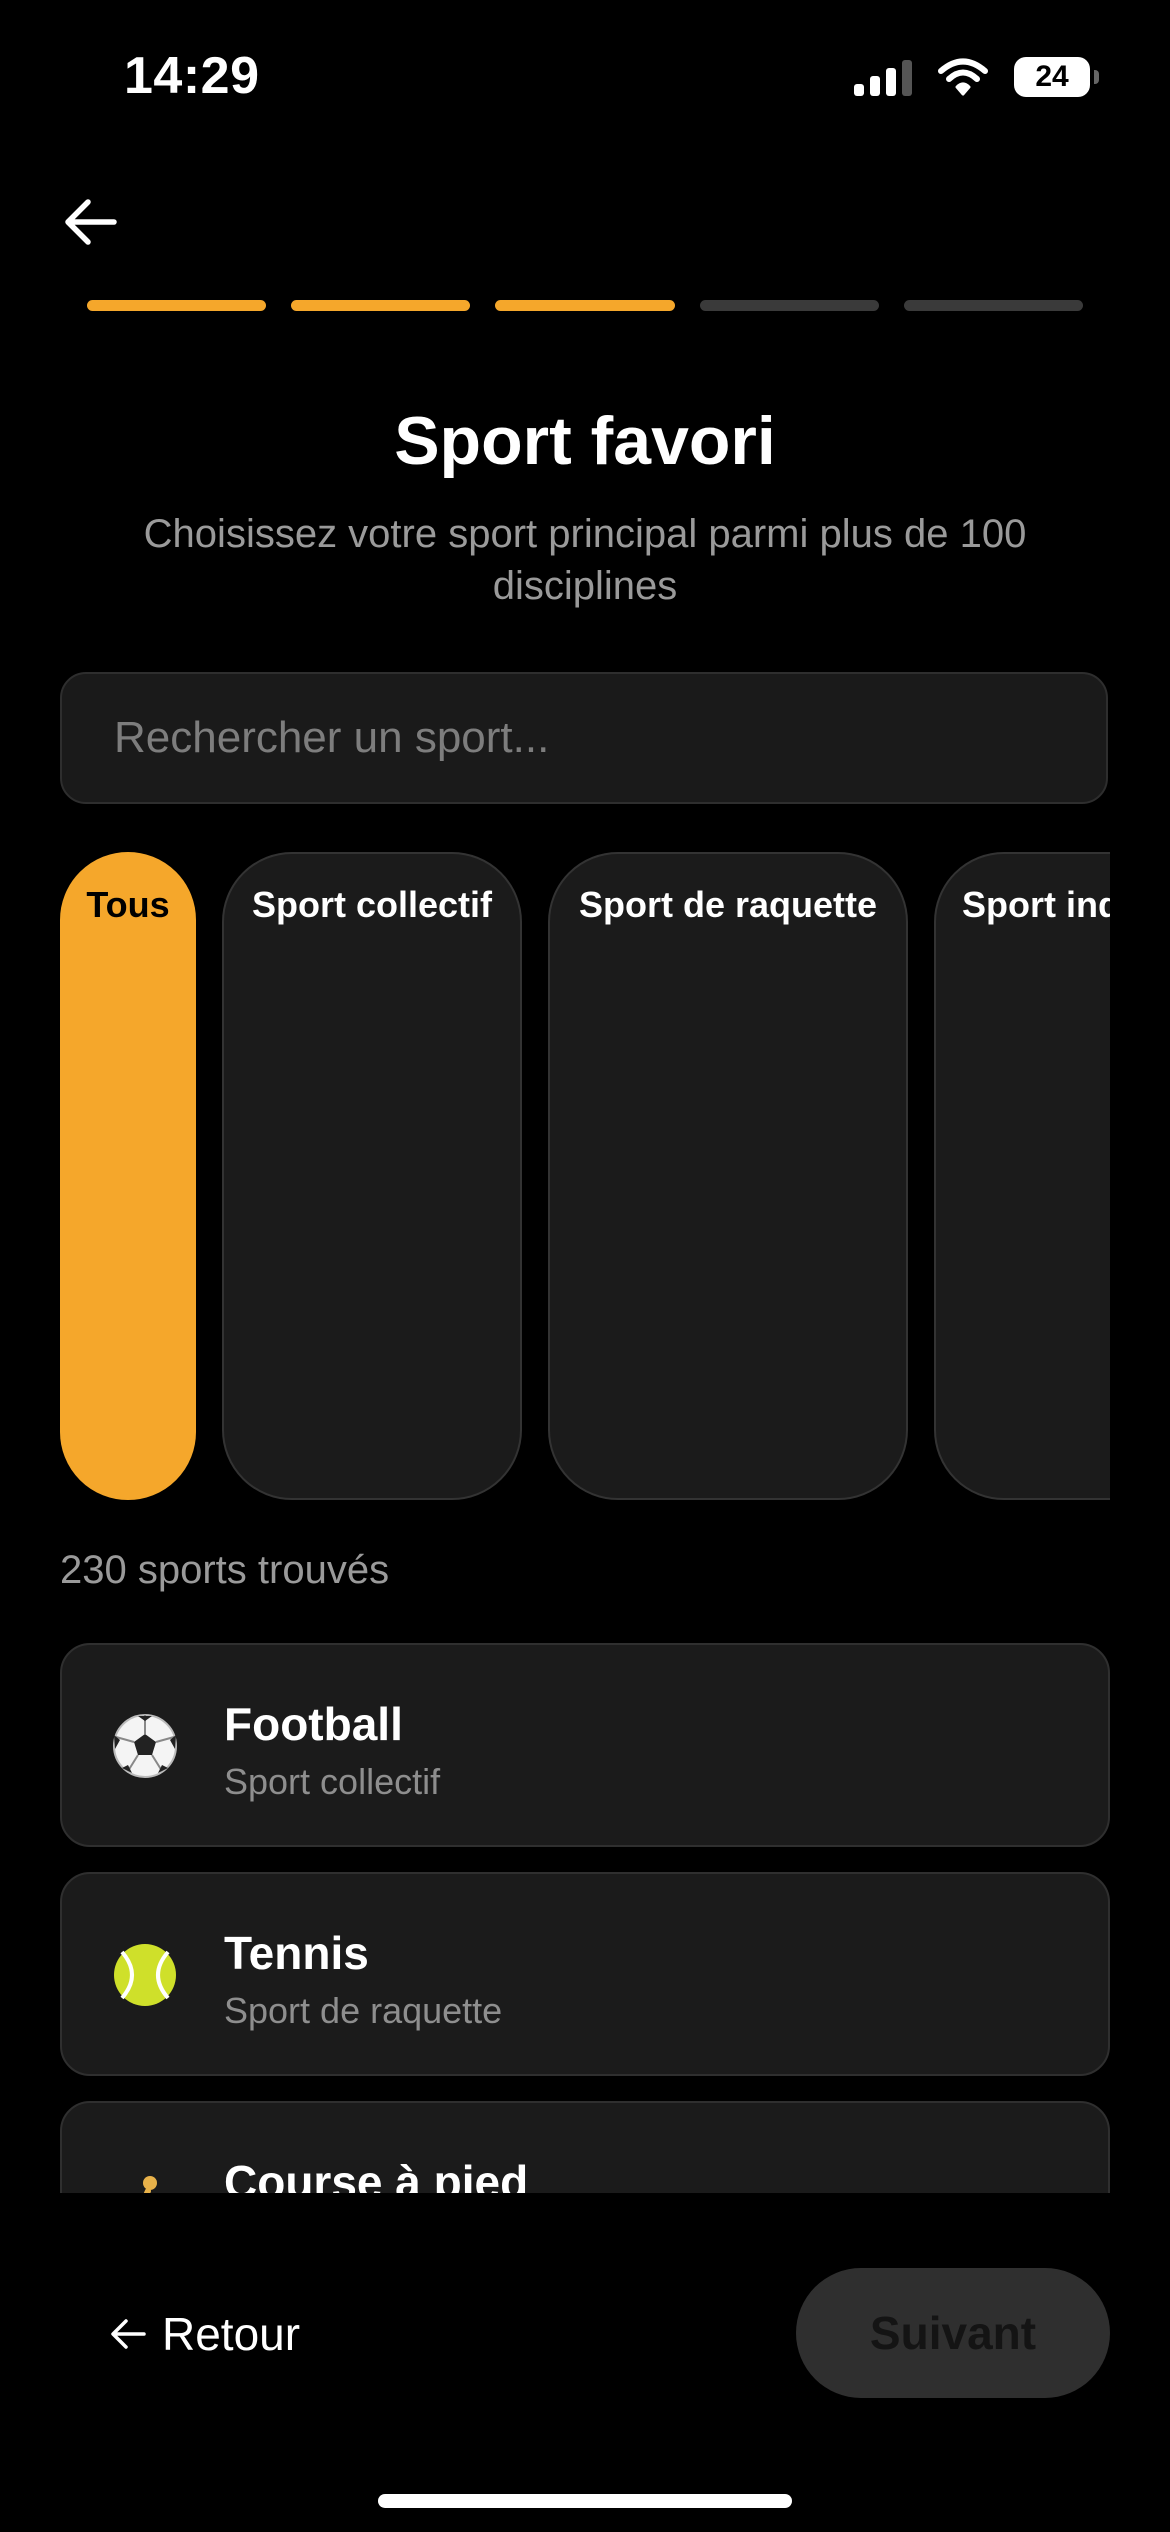 The height and width of the screenshot is (2532, 1170). I want to click on filter-chip-label: Sport de raquette, so click(728, 904).